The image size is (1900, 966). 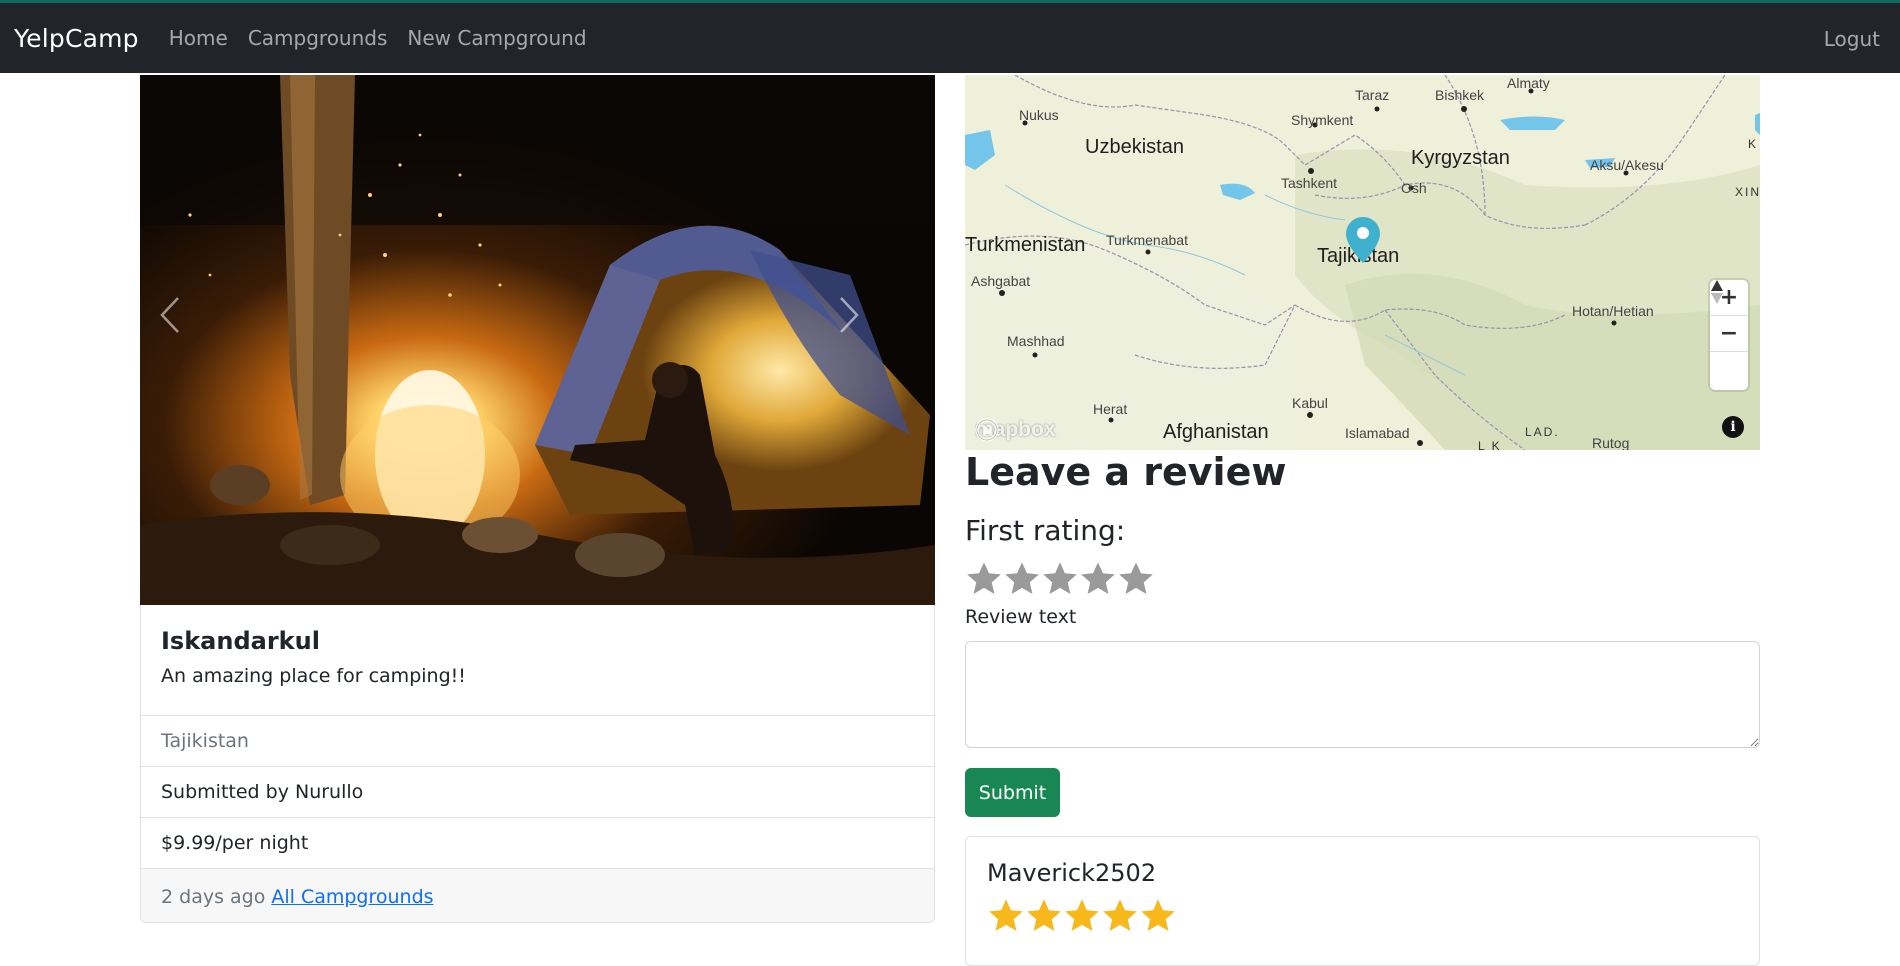 What do you see at coordinates (877, 345) in the screenshot?
I see `carousel-next-button` at bounding box center [877, 345].